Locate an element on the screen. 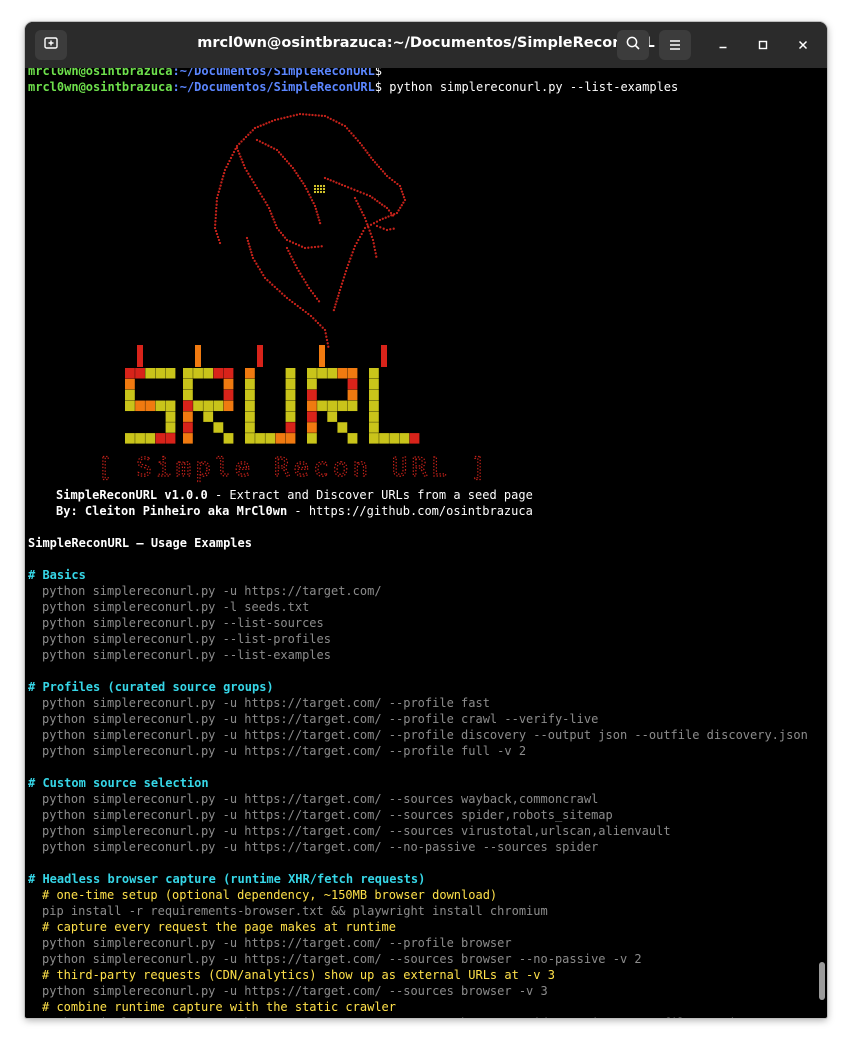  example-command-line: python simplereconurl.py --list-profiles is located at coordinates (186, 639).